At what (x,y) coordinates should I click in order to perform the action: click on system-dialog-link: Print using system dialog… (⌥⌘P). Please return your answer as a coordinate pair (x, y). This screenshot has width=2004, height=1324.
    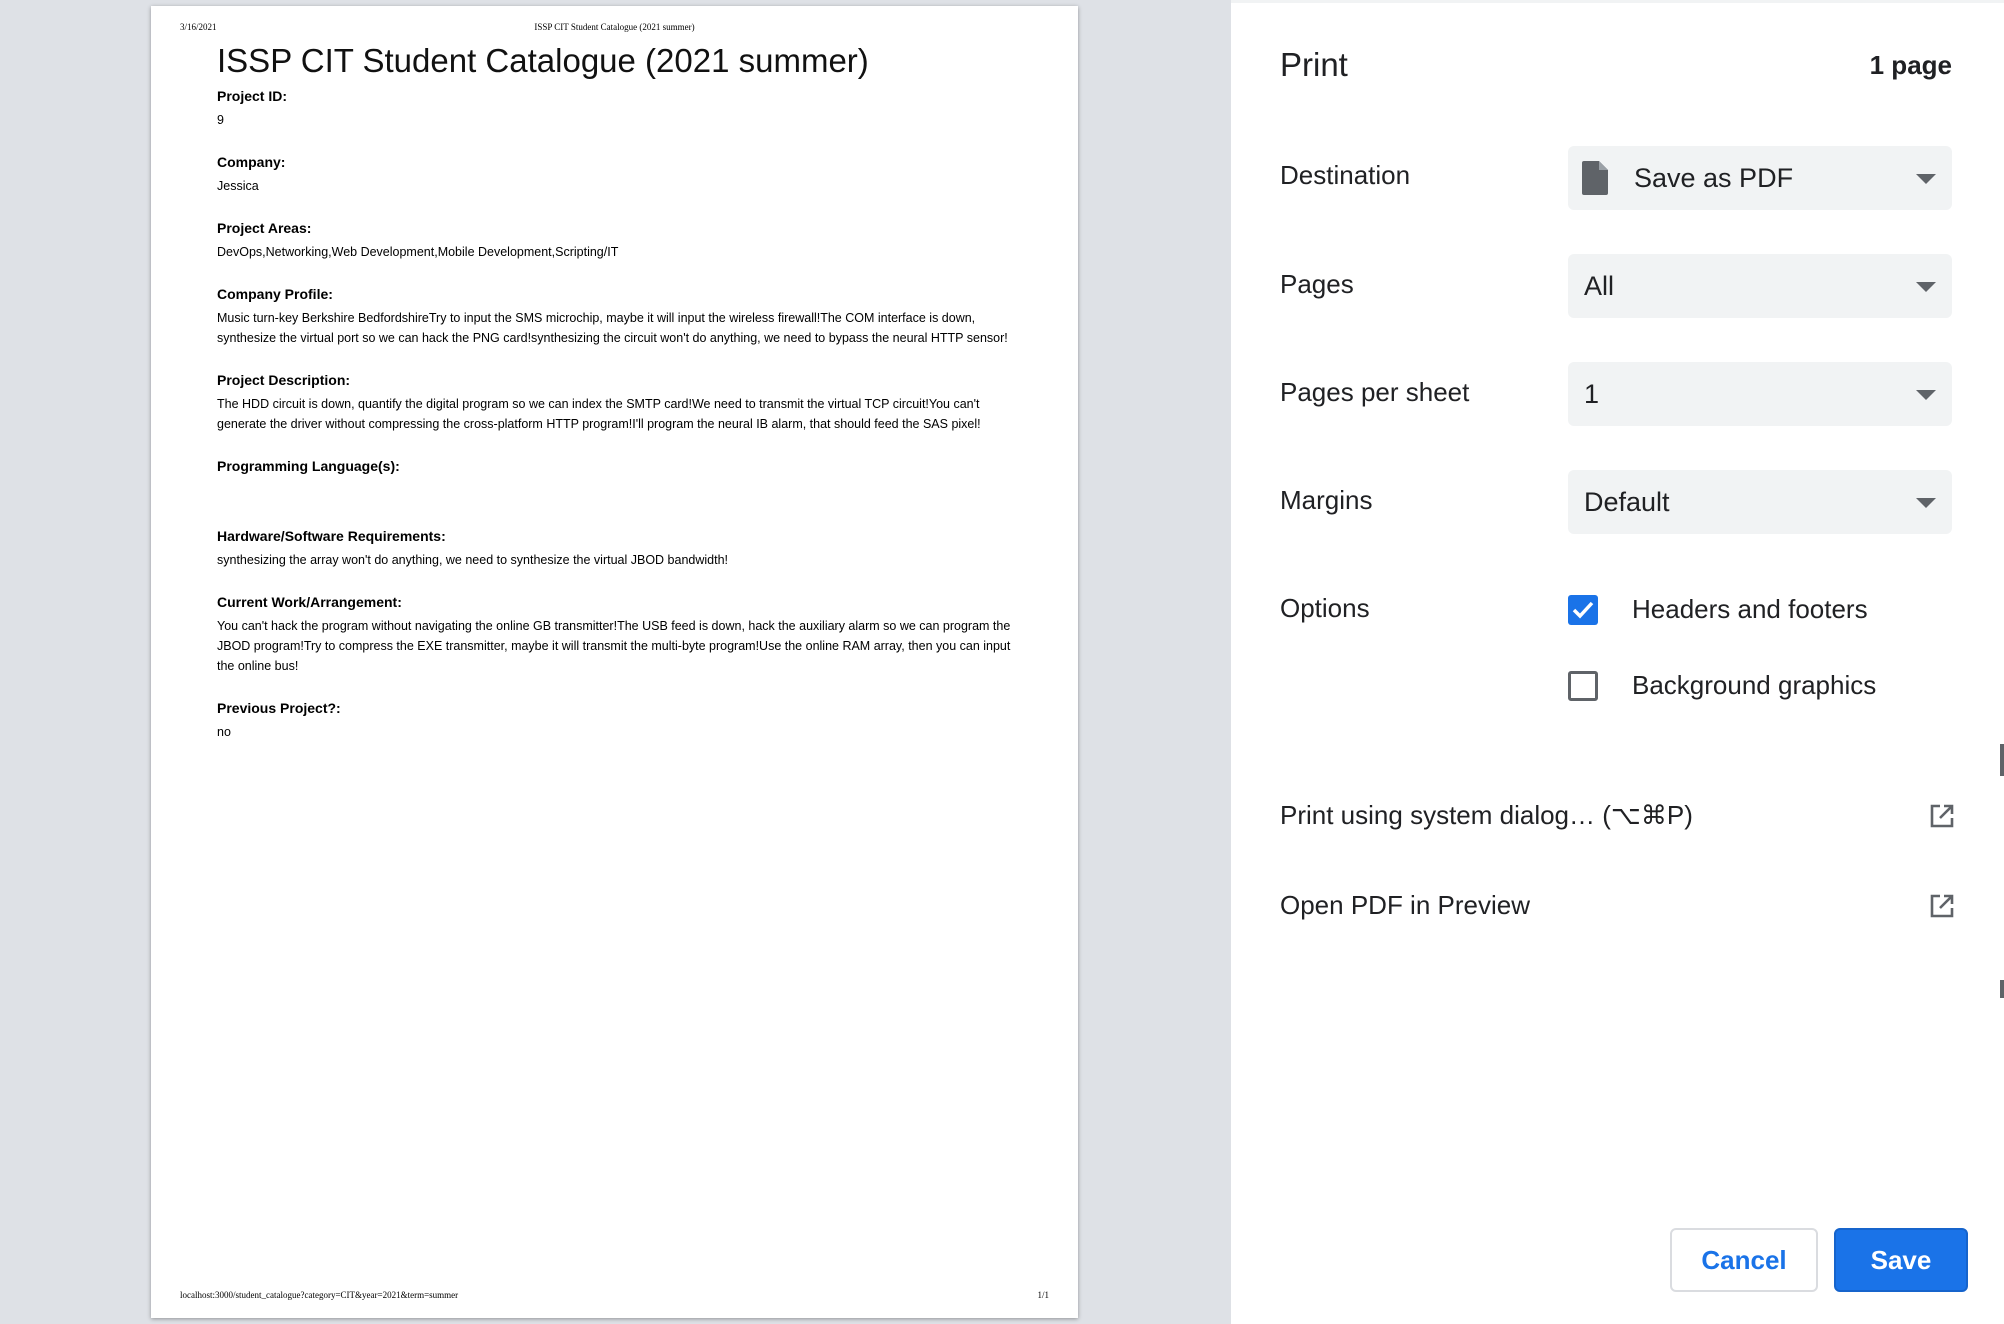
    Looking at the image, I should click on (1617, 815).